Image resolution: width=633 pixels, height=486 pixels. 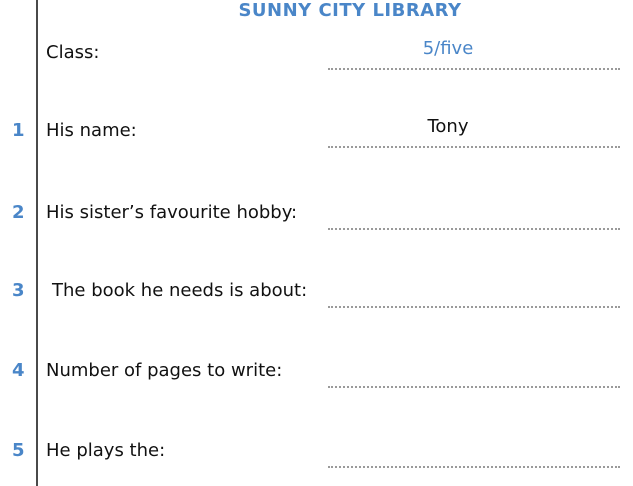 I want to click on row-number: 4, so click(x=18, y=370).